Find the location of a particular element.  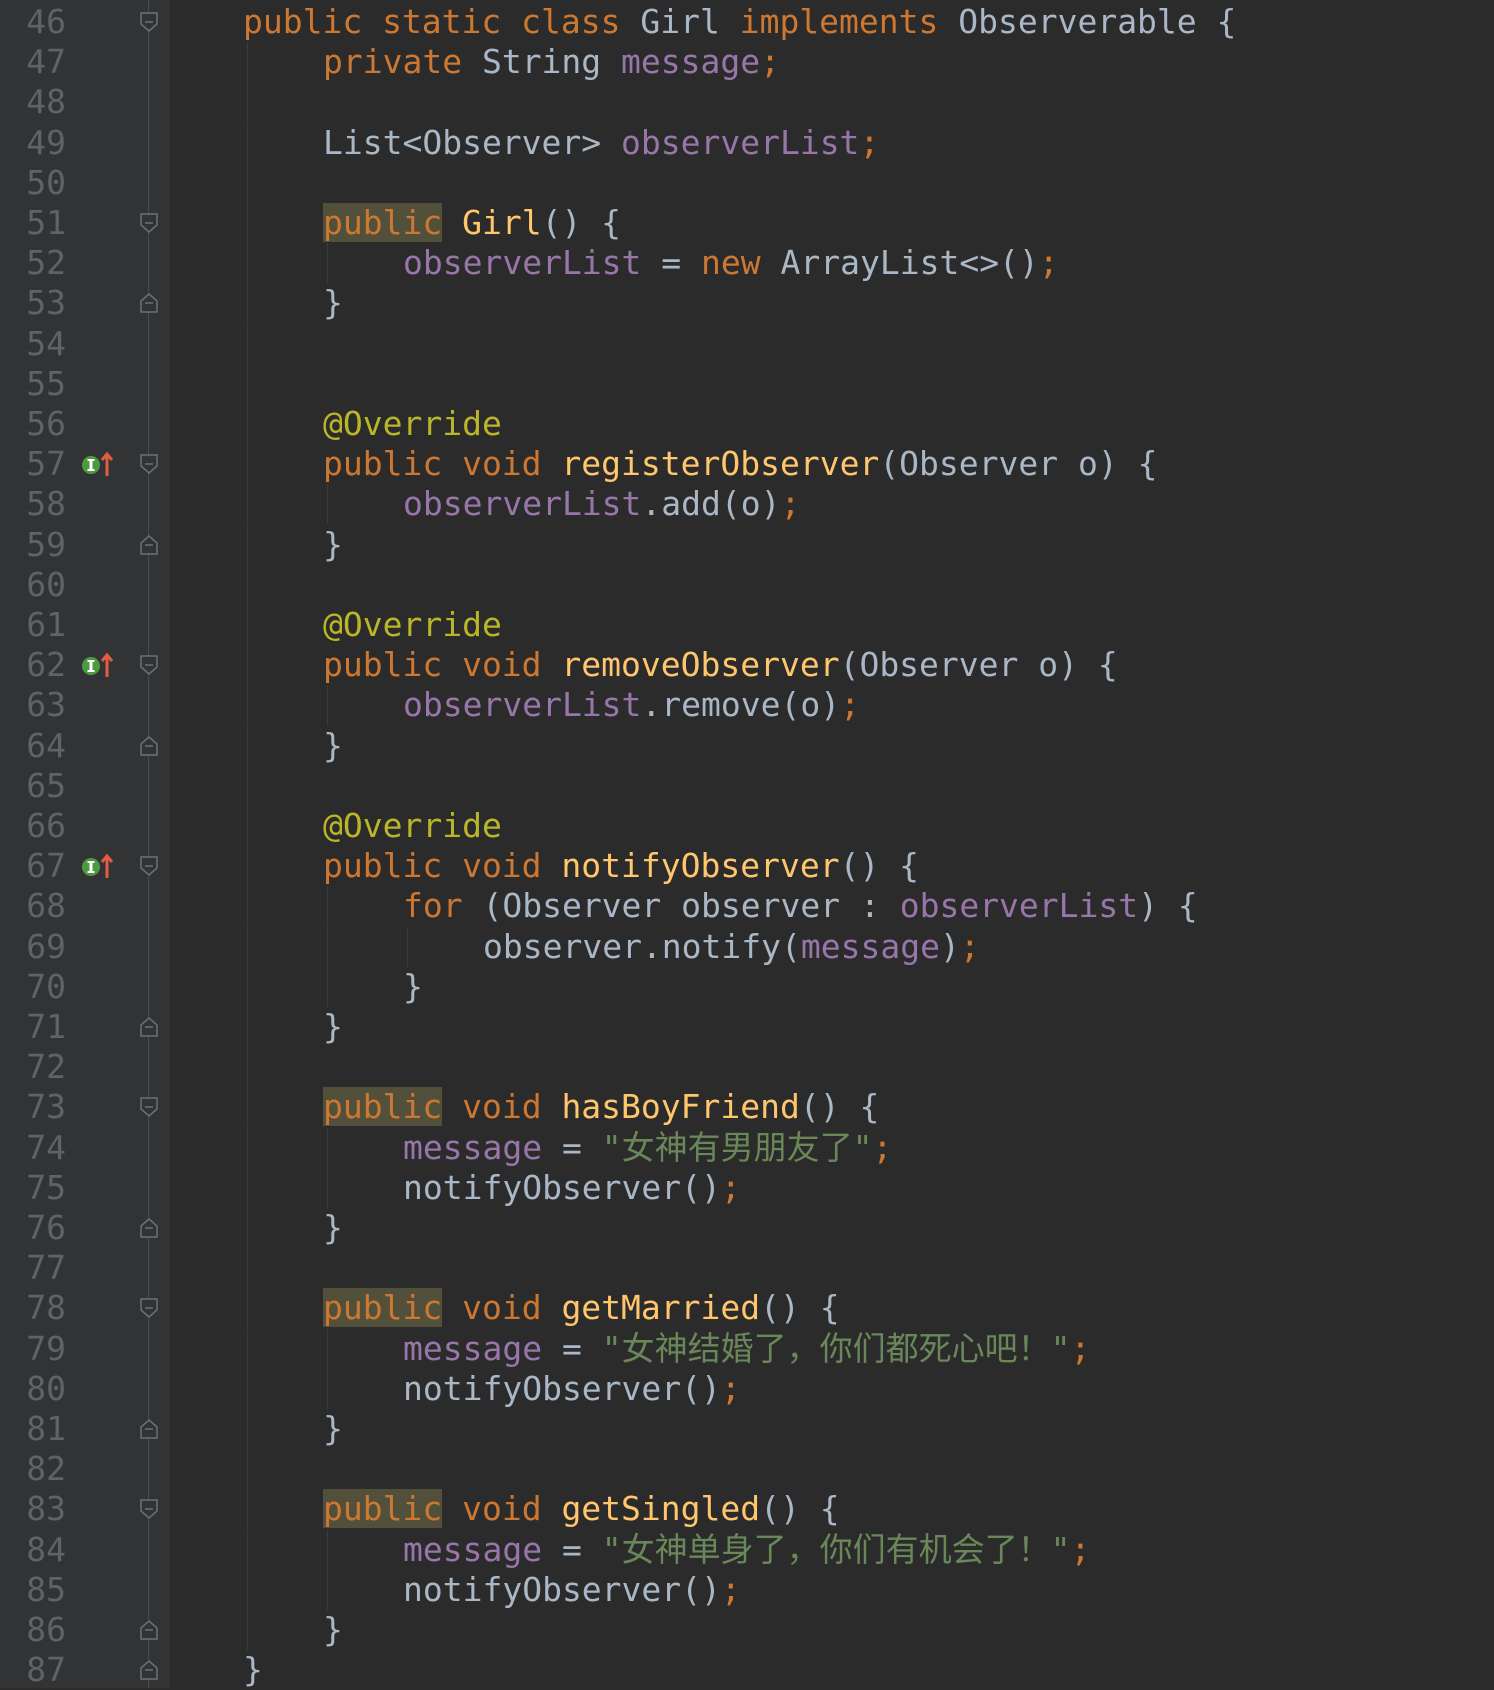

code-text: for (Observer observer : observerList) { is located at coordinates (800, 906).